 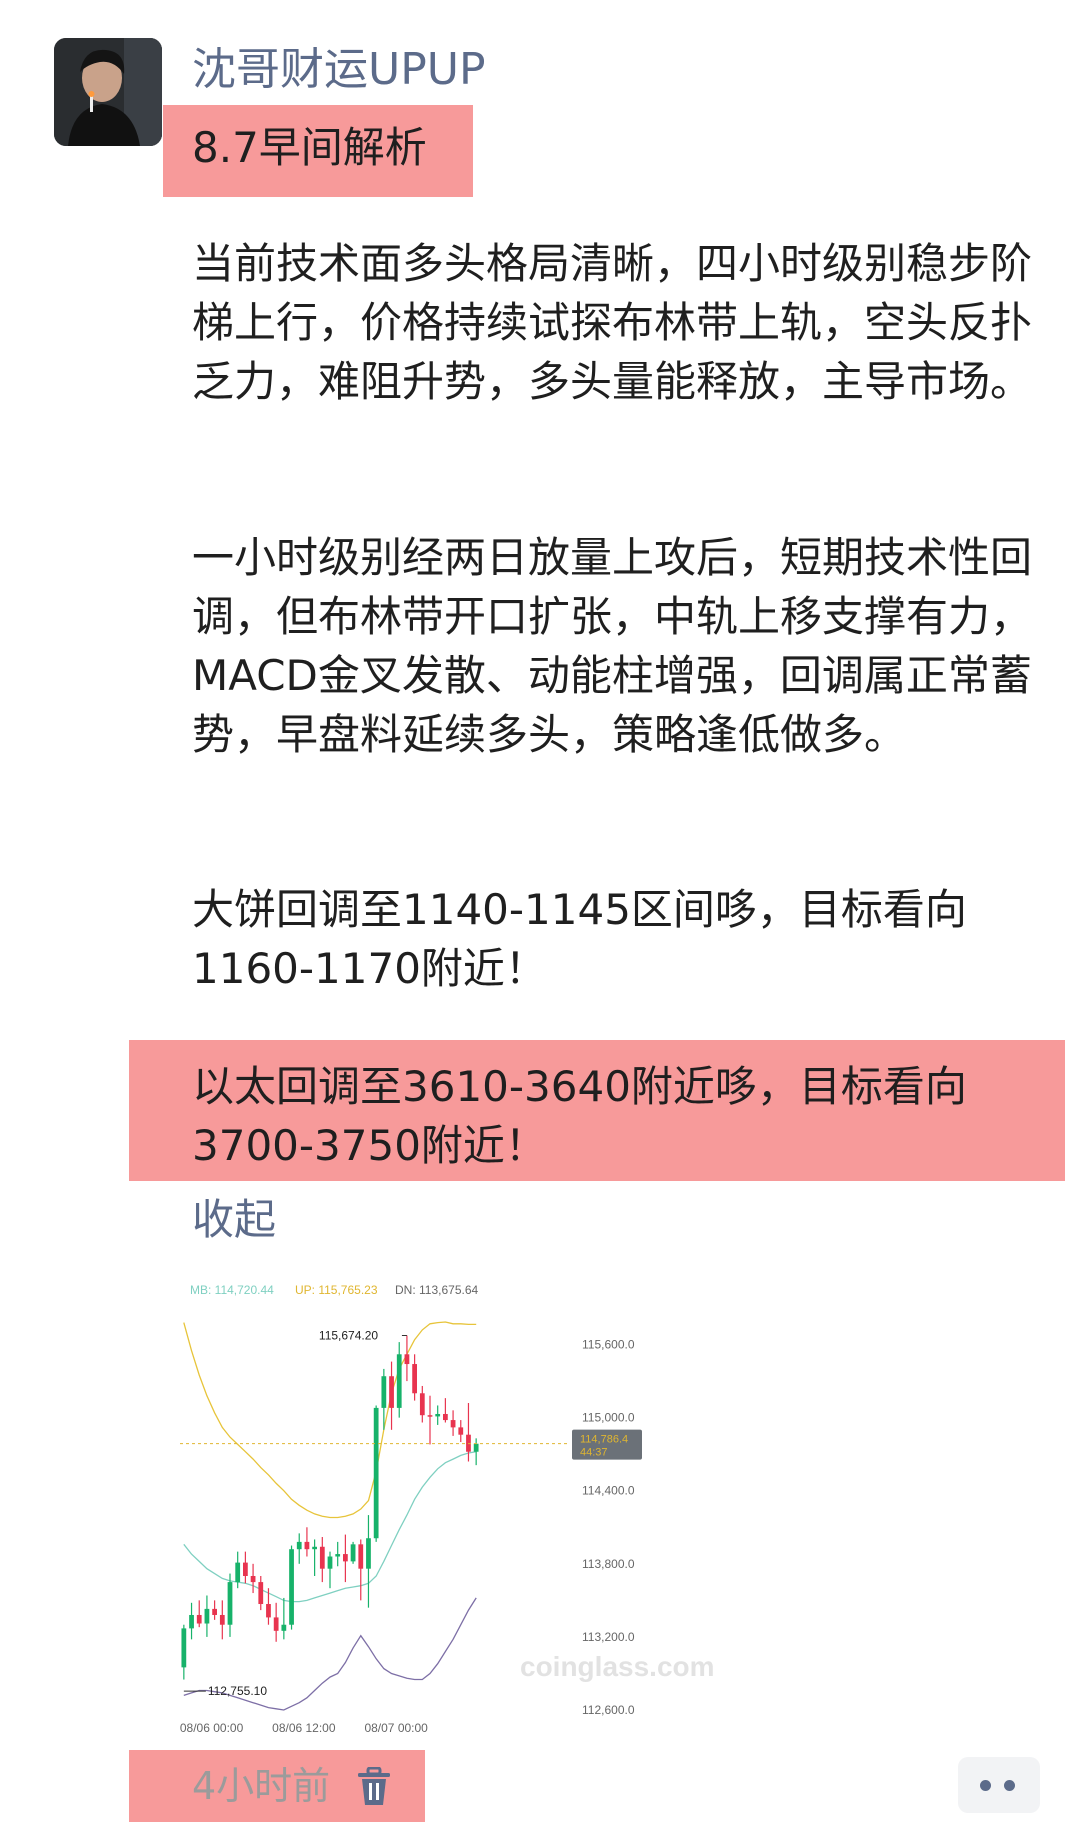 I want to click on high-label: 115,674.20, so click(x=348, y=1336).